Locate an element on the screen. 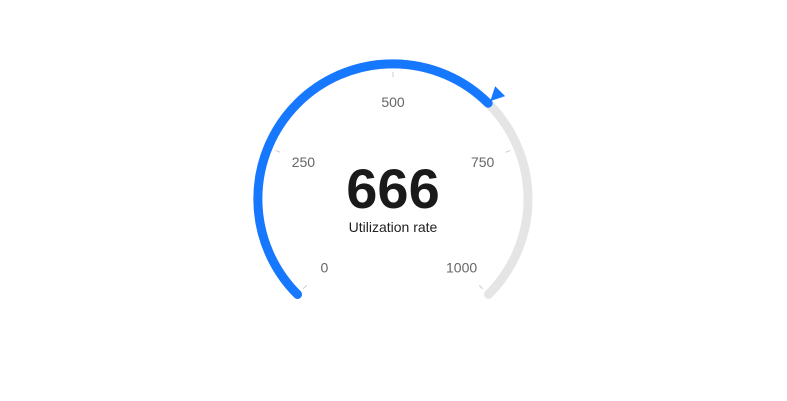 The image size is (787, 401). gauge-pointer-icon is located at coordinates (498, 94).